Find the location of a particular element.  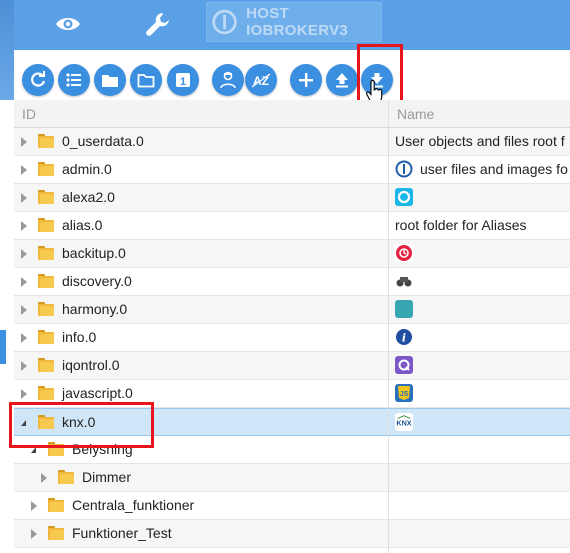

collapse-all-button is located at coordinates (146, 80).